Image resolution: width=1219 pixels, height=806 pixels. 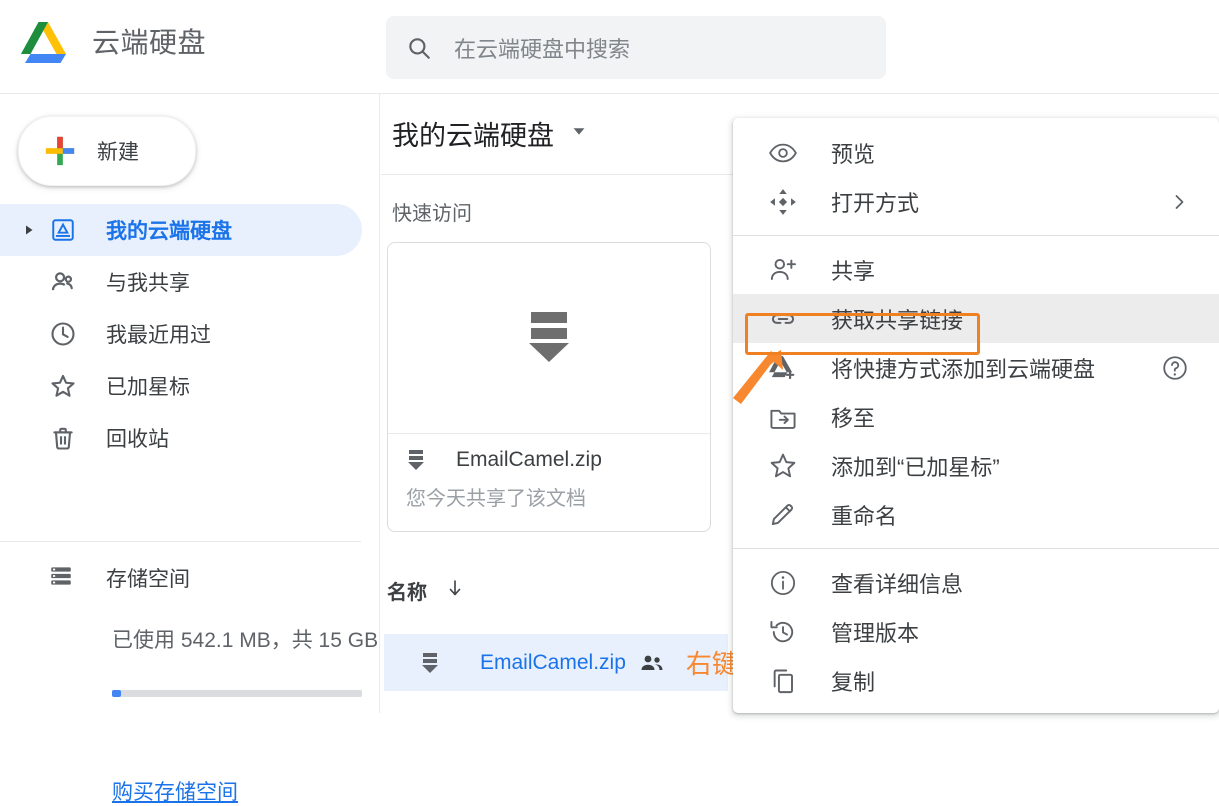 I want to click on menu-item-copy: 复制, so click(x=976, y=680).